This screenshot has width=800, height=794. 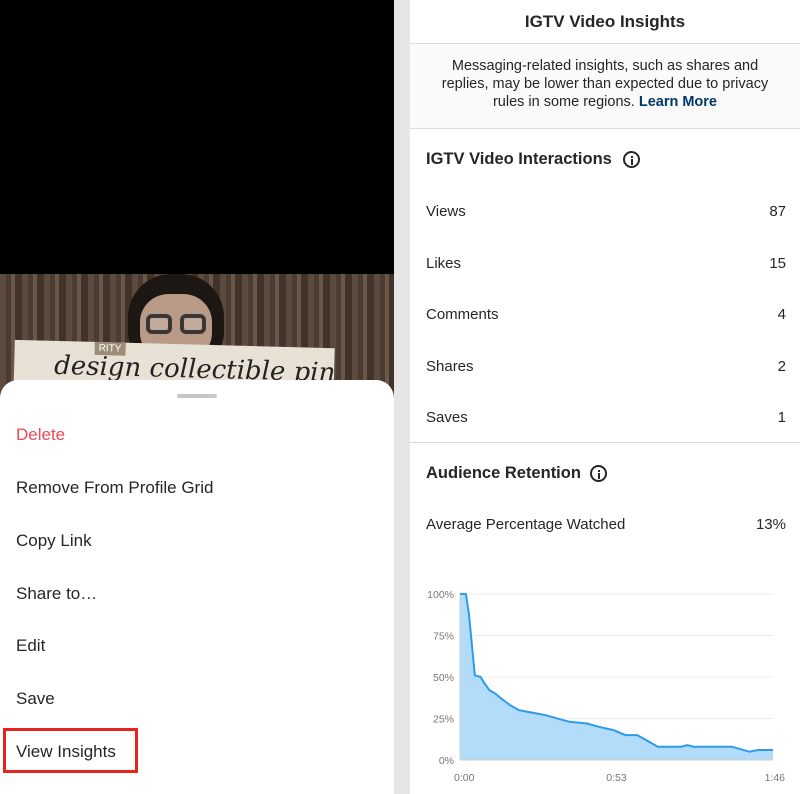 I want to click on y-tick-label: 25%, so click(x=443, y=720).